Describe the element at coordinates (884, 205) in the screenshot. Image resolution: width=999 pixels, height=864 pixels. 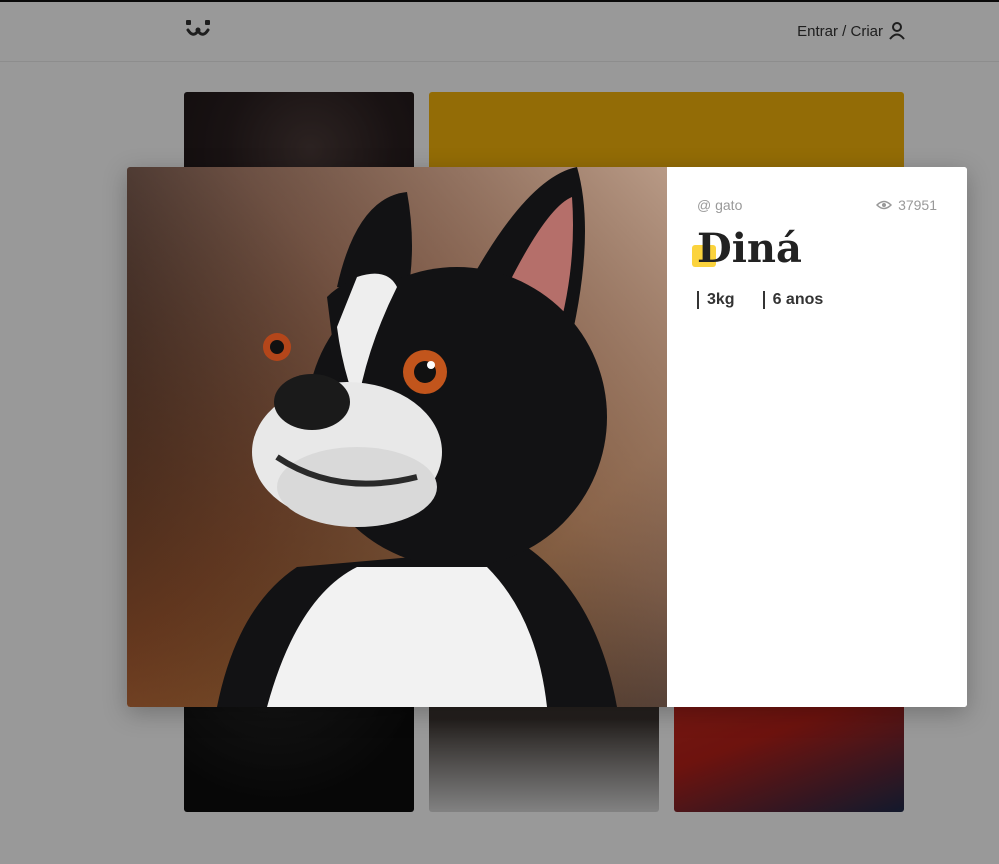
I see `eye-icon` at that location.